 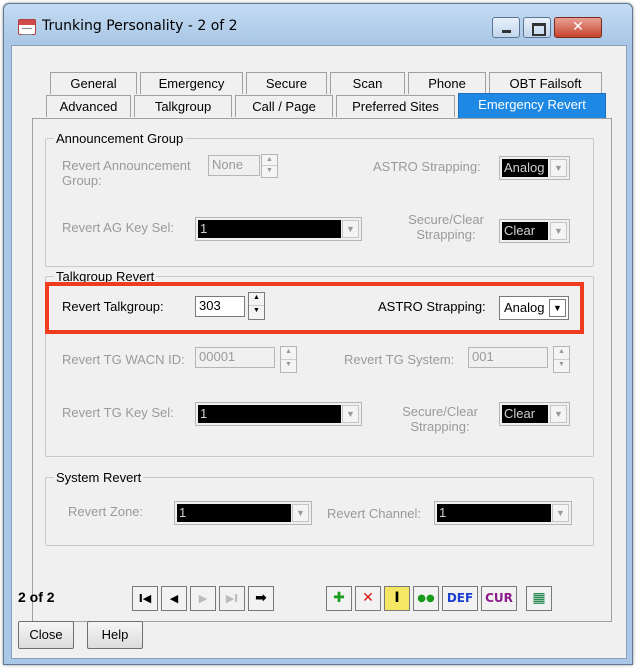 I want to click on window-title: Trunking Personality - 2 of 2, so click(x=140, y=26).